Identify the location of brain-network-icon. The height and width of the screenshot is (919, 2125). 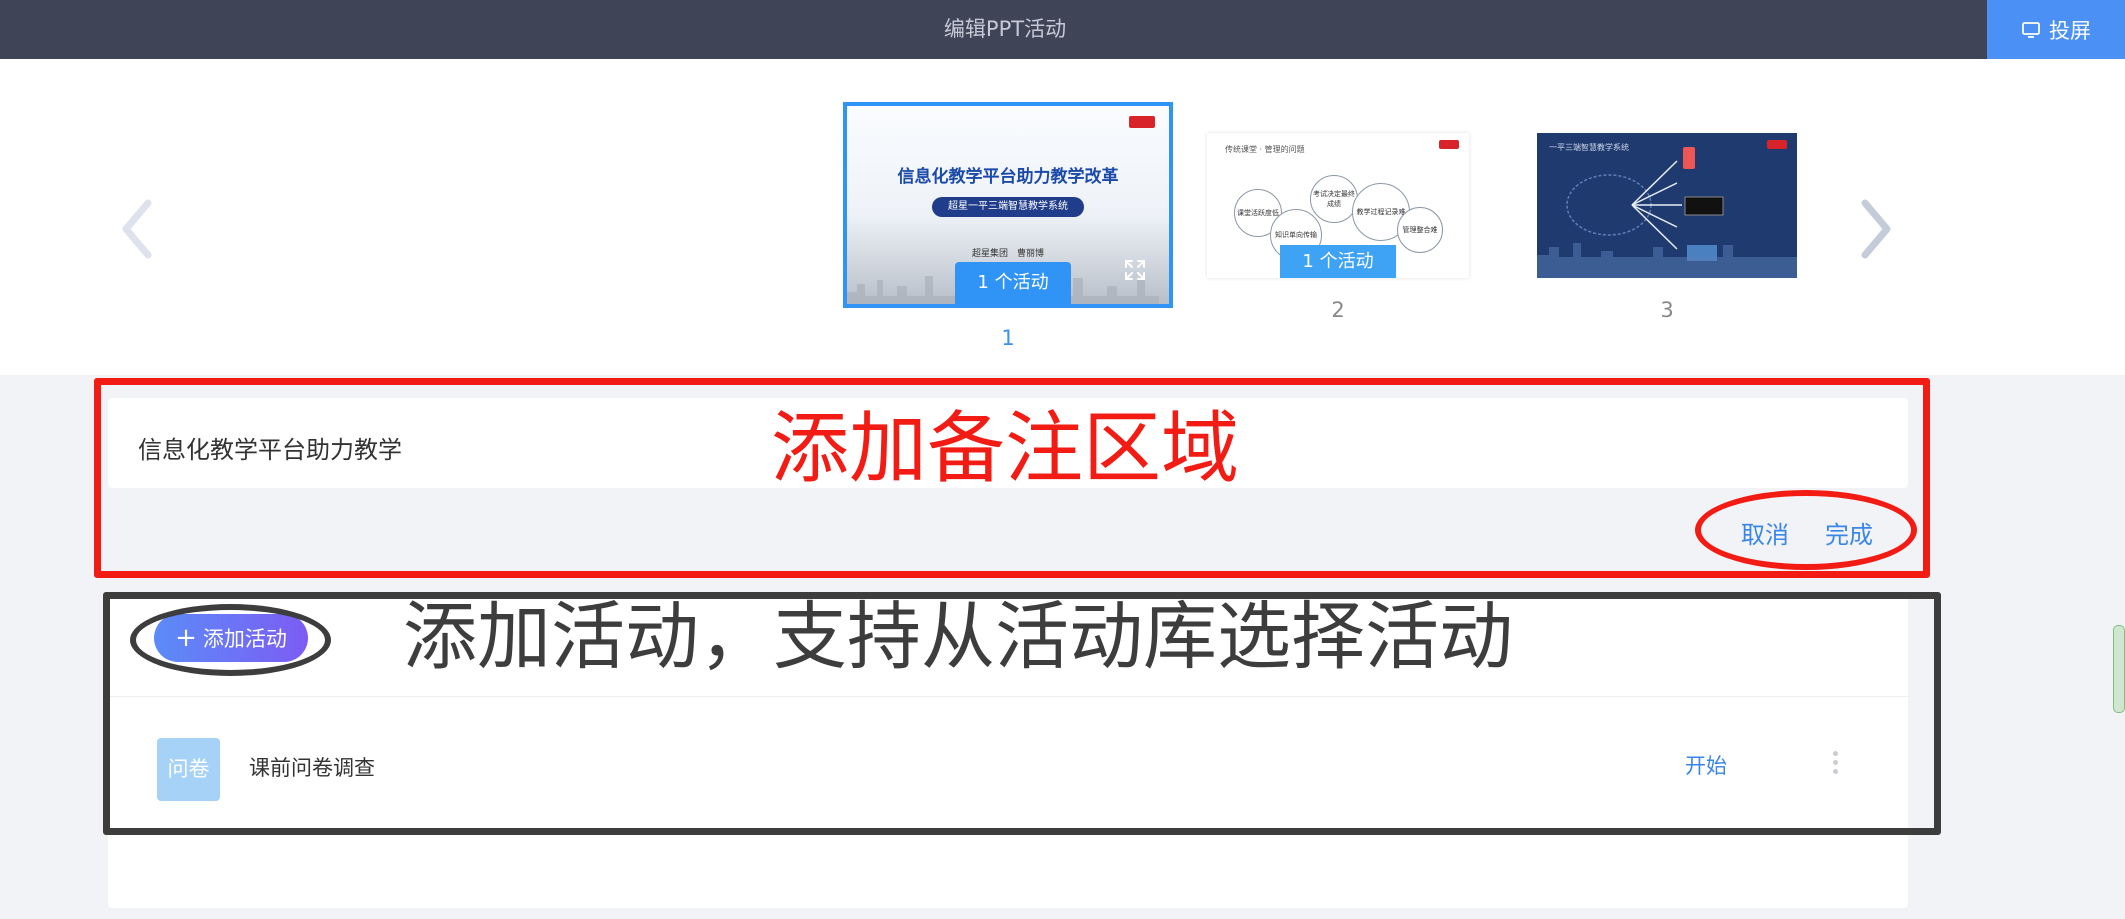
(1667, 212).